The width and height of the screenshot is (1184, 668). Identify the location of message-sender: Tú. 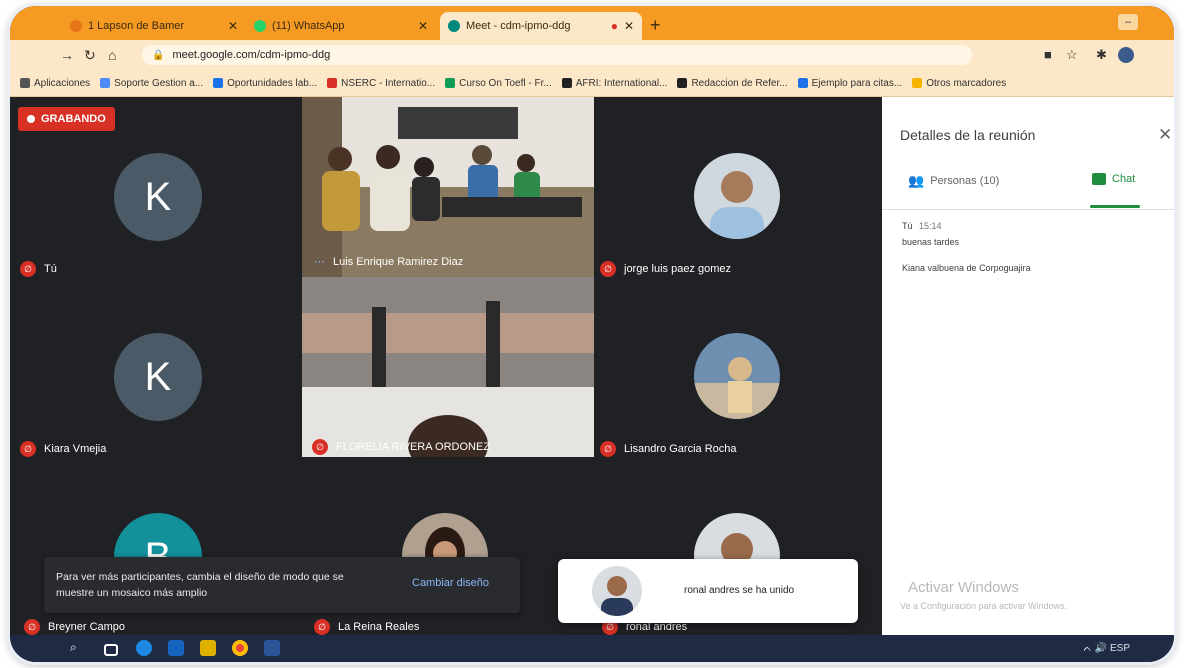
(907, 226).